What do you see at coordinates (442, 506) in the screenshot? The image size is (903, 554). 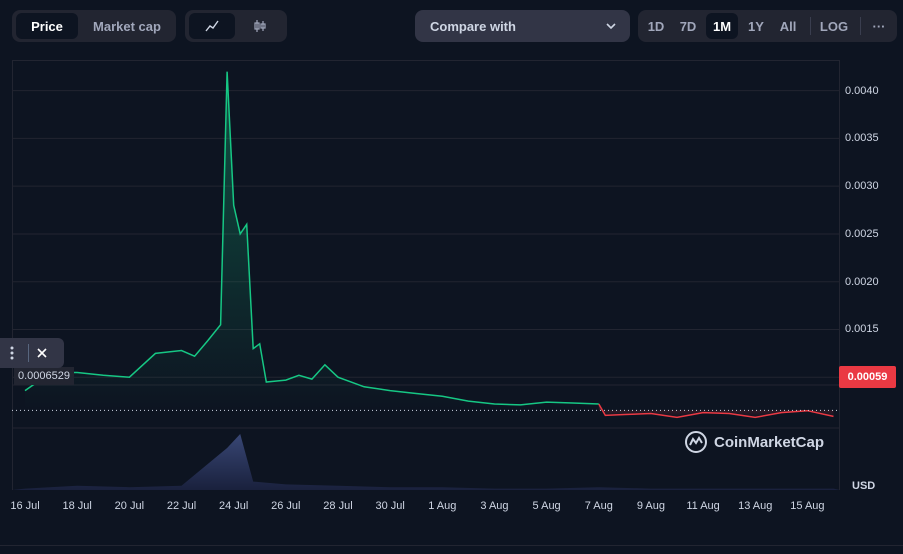 I see `x-tick-label: 1 Aug` at bounding box center [442, 506].